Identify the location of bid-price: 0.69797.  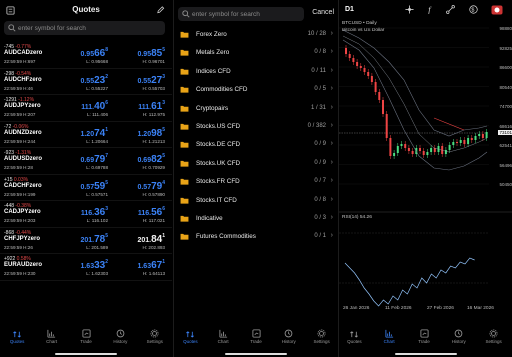
(94, 159).